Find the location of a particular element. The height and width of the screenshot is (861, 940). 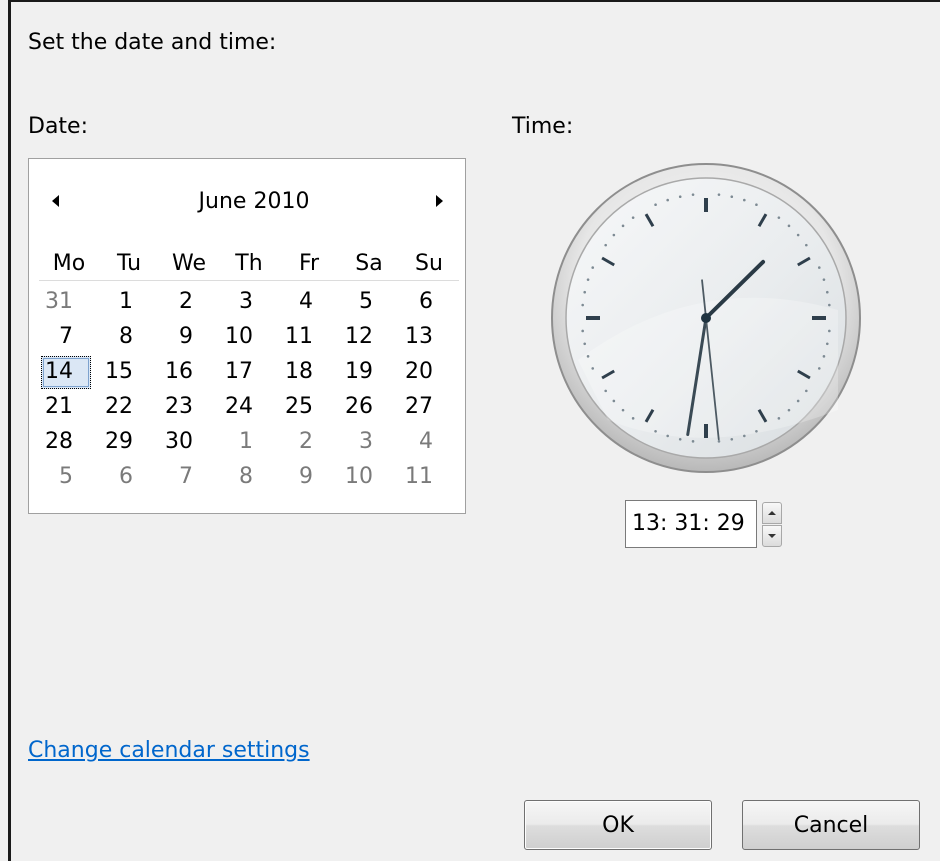

calendar-week-row: 28 29 30 1 2 3 4 is located at coordinates (249, 442).